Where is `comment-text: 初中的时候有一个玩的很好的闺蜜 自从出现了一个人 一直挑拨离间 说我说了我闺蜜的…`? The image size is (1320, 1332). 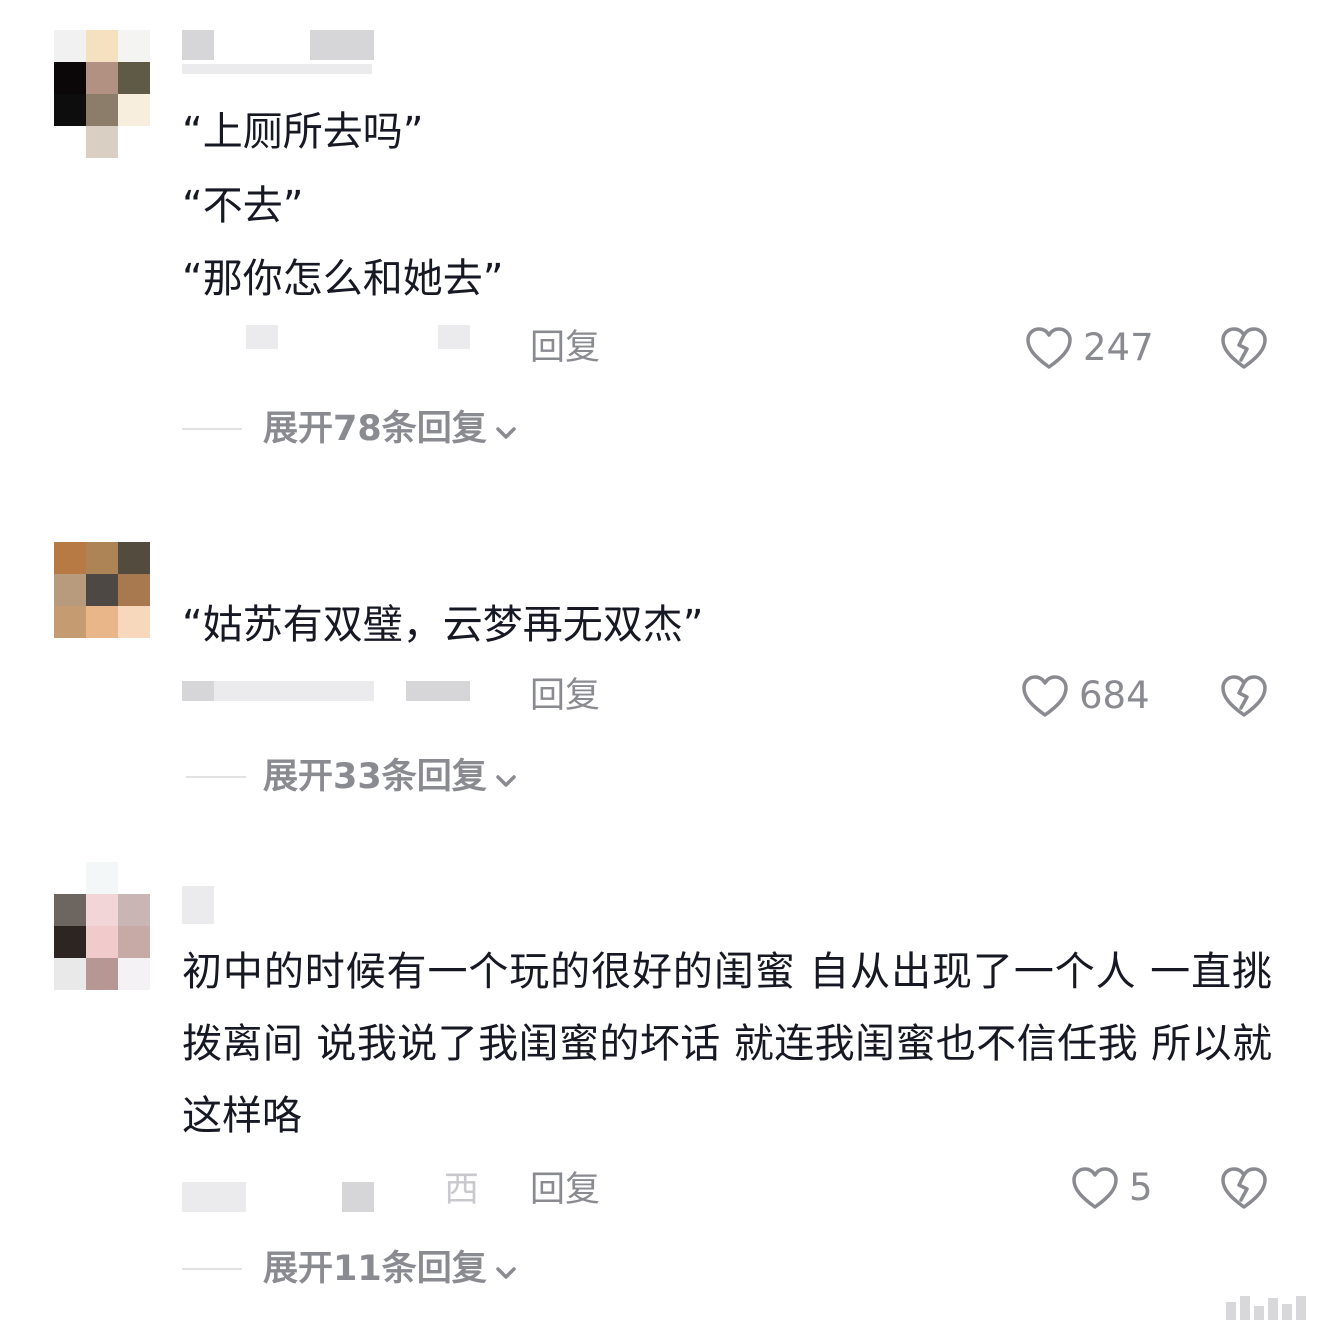 comment-text: 初中的时候有一个玩的很好的闺蜜 自从出现了一个人 一直挑拨离间 说我说了我闺蜜的… is located at coordinates (727, 1044).